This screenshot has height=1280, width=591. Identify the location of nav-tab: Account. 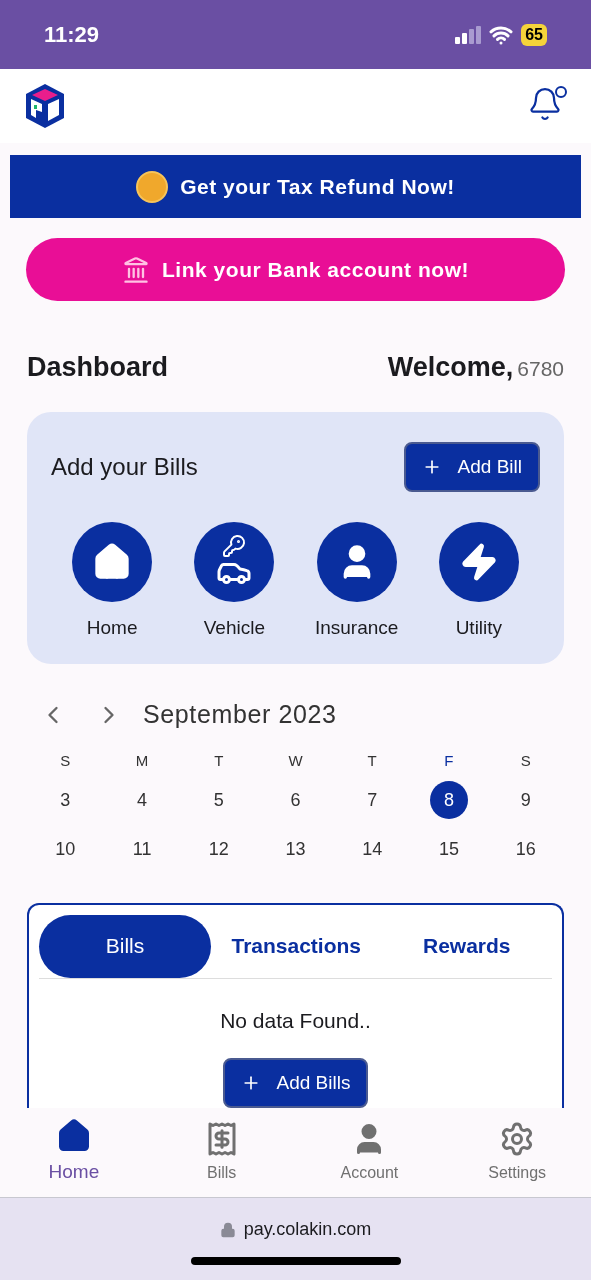
(369, 1152).